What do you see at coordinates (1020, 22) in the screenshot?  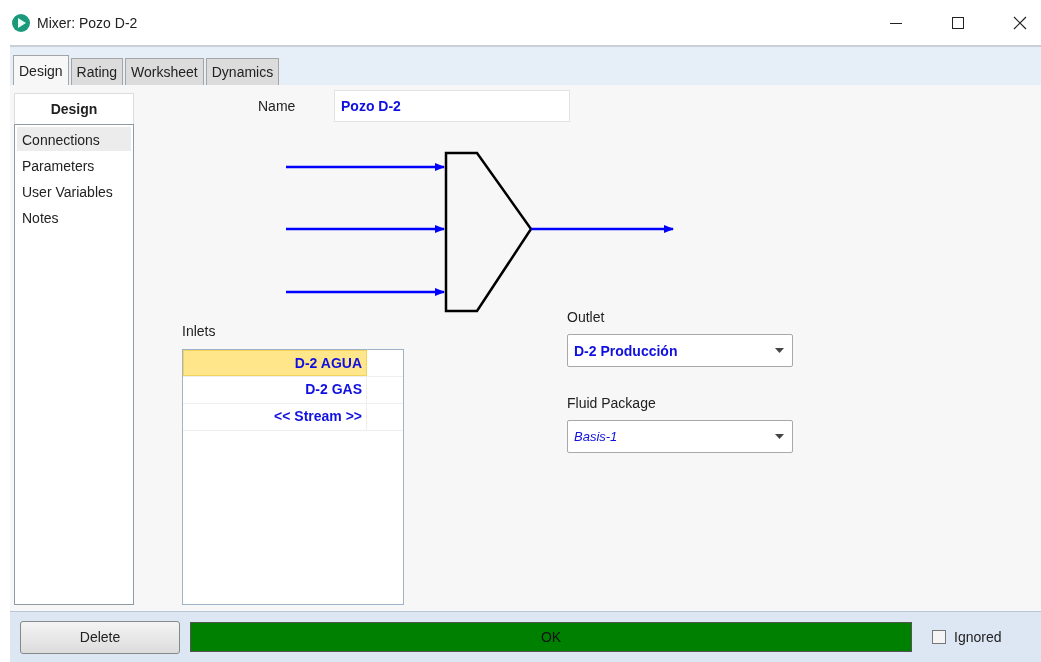 I see `close-icon` at bounding box center [1020, 22].